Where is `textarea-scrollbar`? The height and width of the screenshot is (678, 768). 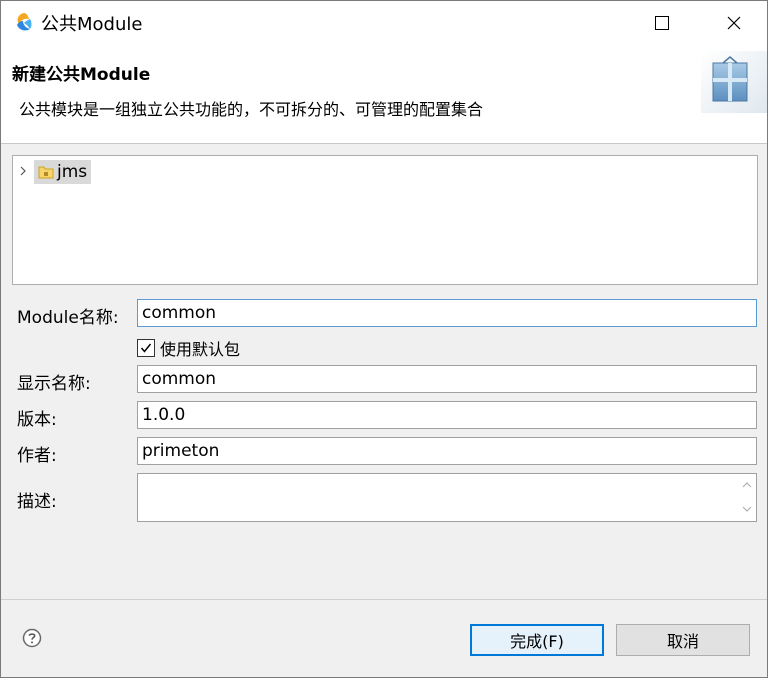
textarea-scrollbar is located at coordinates (747, 497).